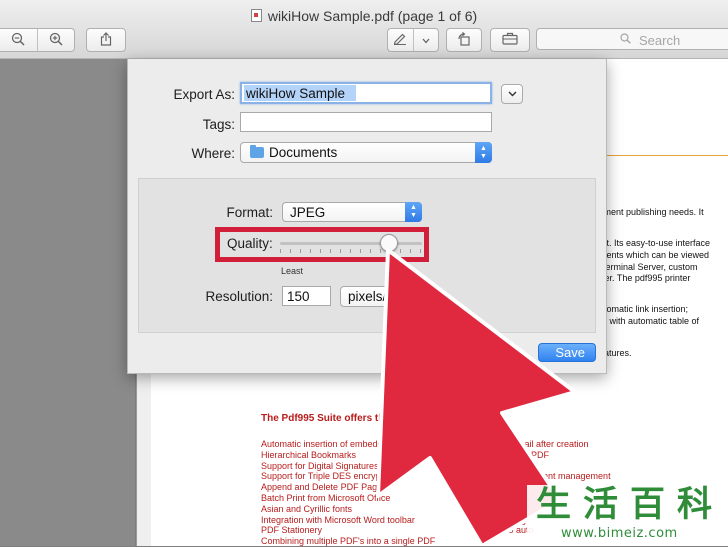  What do you see at coordinates (337, 444) in the screenshot?
I see `list-item: Automatic insertion of embedded links` at bounding box center [337, 444].